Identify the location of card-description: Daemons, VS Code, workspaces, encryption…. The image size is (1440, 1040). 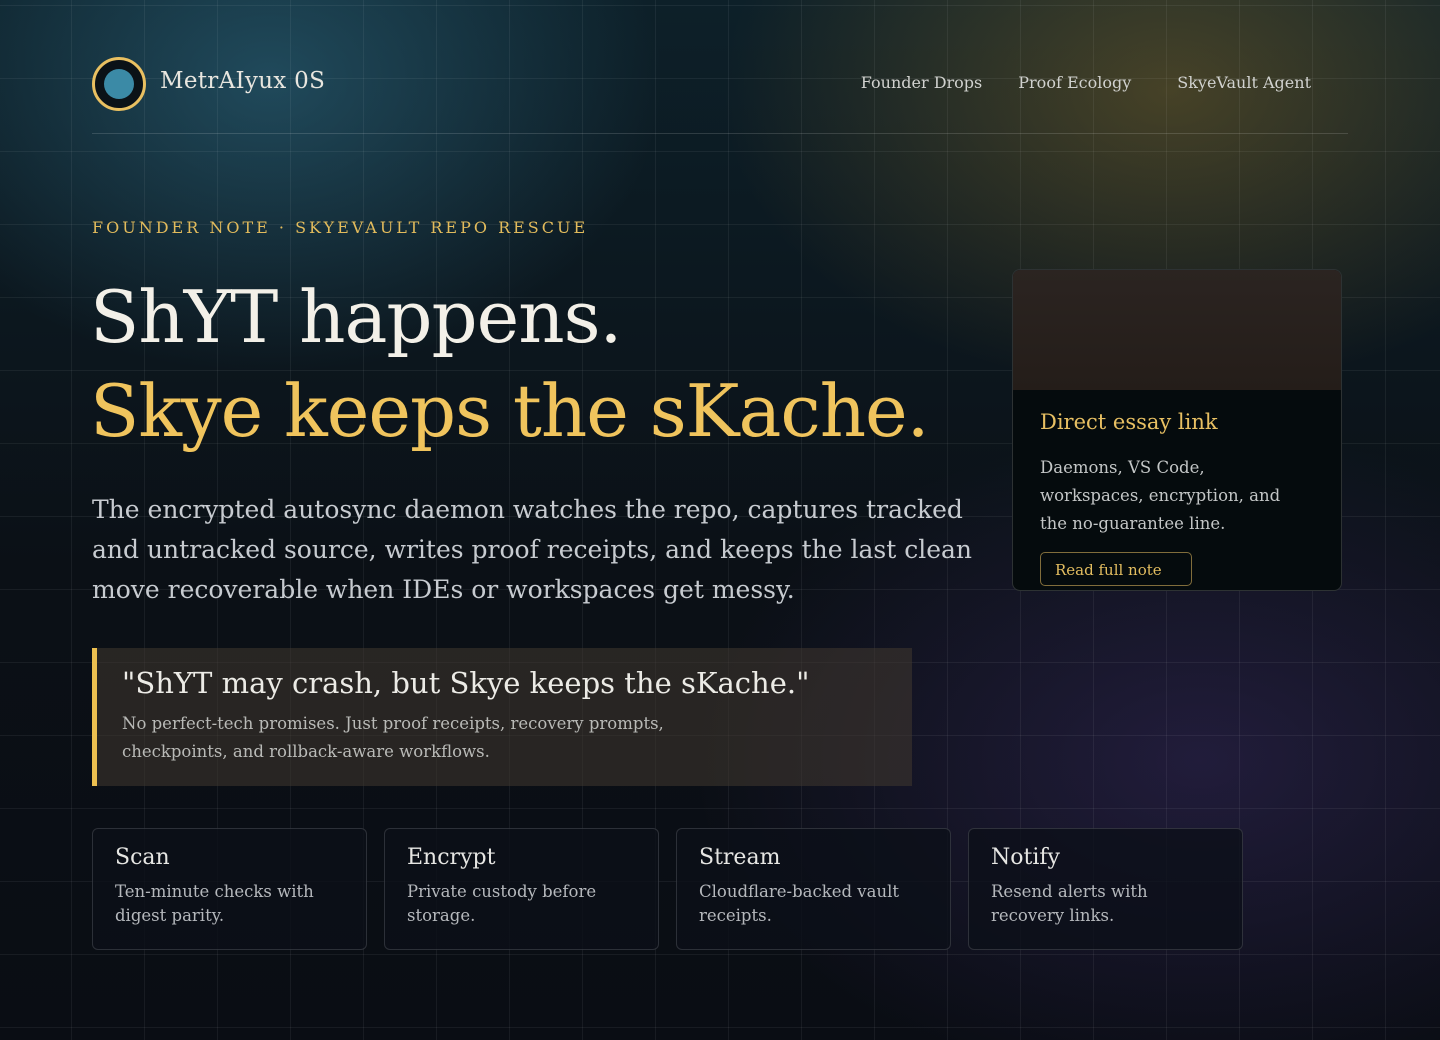
(1160, 495).